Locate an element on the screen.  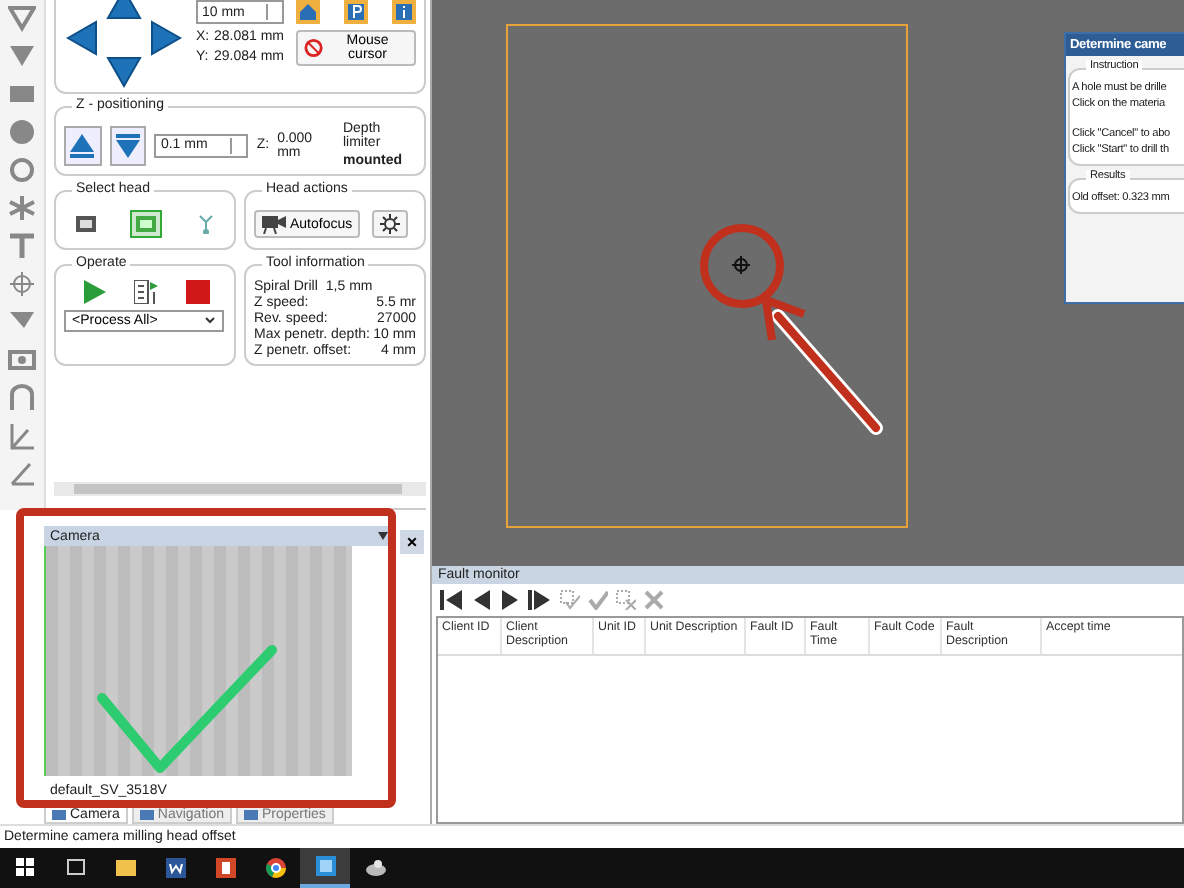
horizontal-scrollbar is located at coordinates (240, 489).